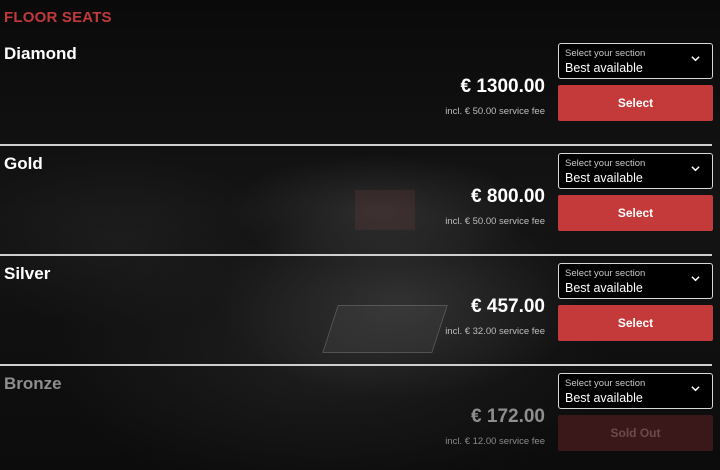  What do you see at coordinates (495, 441) in the screenshot?
I see `service-fee-note: incl. € 12.00 service fee` at bounding box center [495, 441].